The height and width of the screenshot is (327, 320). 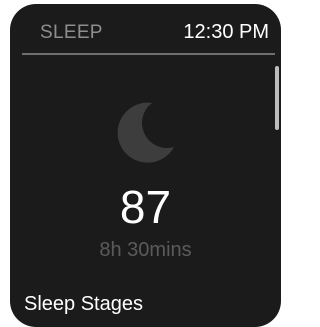 What do you see at coordinates (226, 32) in the screenshot?
I see `clock-time: 12:30 PM` at bounding box center [226, 32].